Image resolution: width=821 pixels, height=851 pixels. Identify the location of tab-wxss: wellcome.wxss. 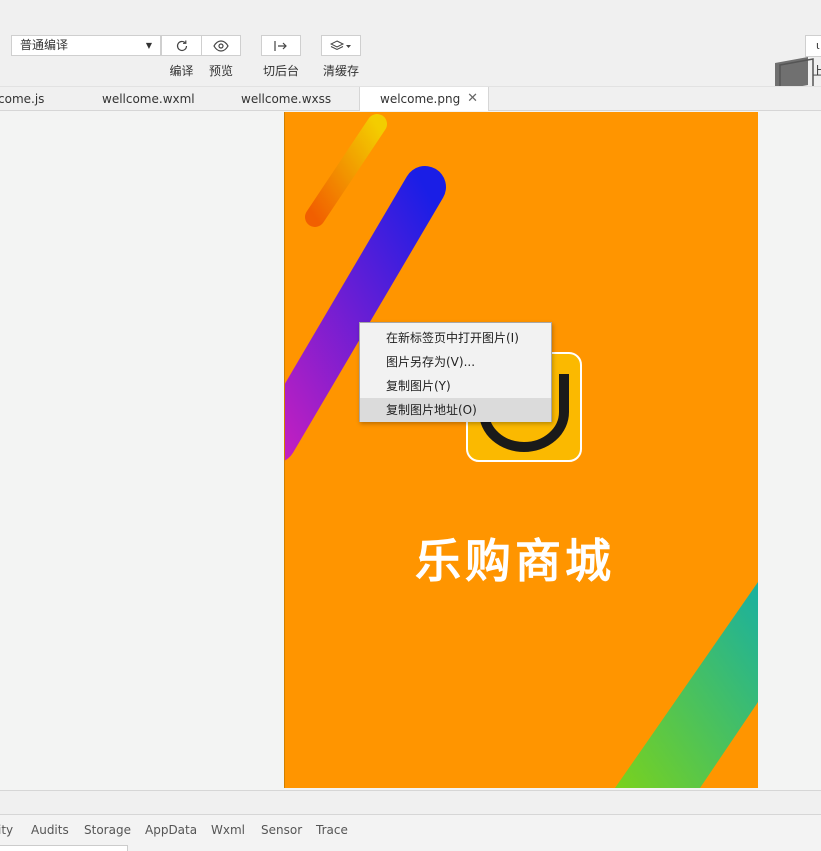
(296, 99).